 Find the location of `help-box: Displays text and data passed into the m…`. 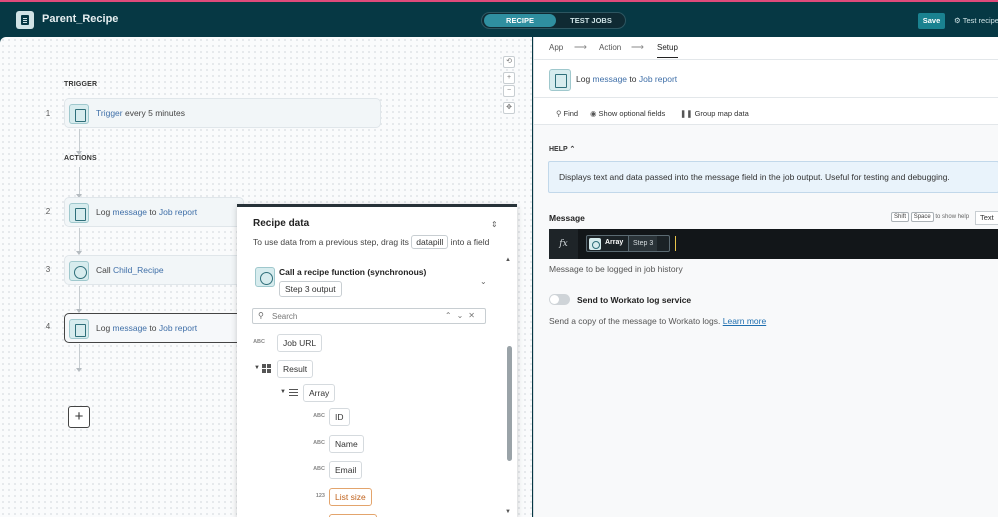

help-box: Displays text and data passed into the m… is located at coordinates (773, 177).